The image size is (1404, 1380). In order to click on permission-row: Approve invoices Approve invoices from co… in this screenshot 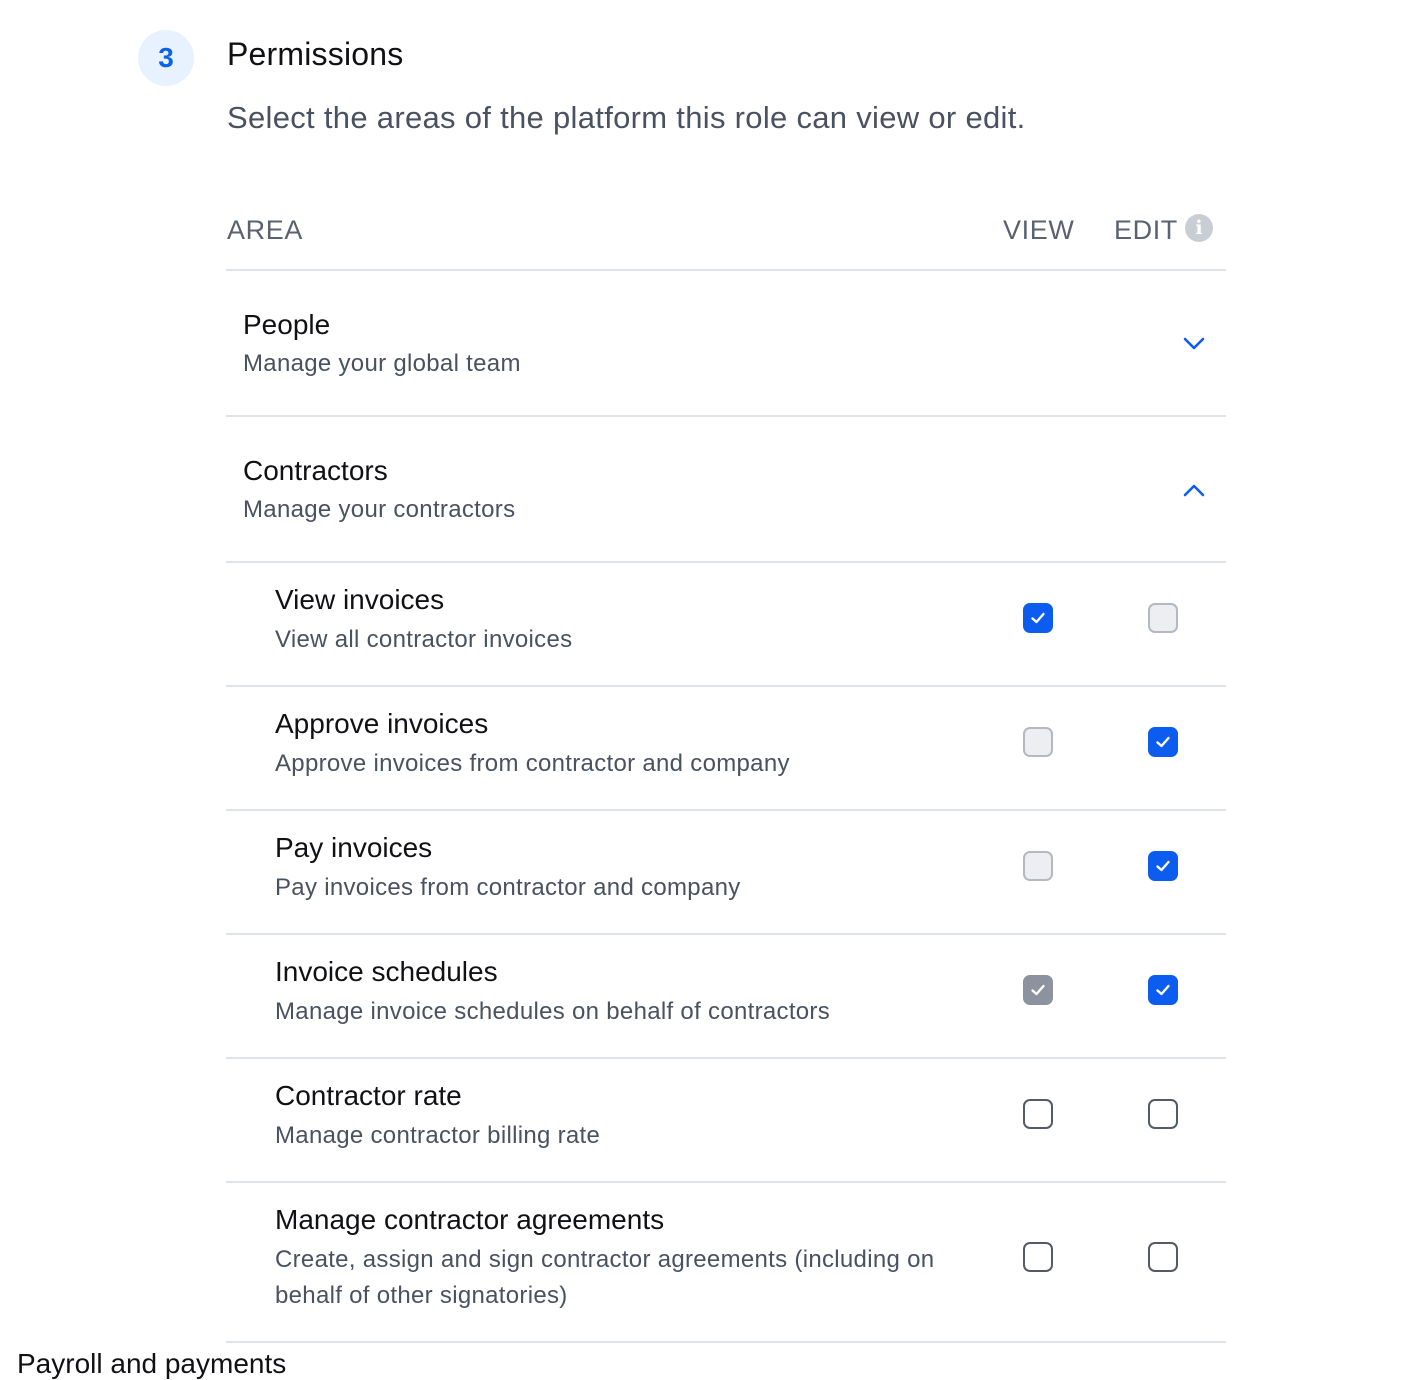, I will do `click(726, 749)`.